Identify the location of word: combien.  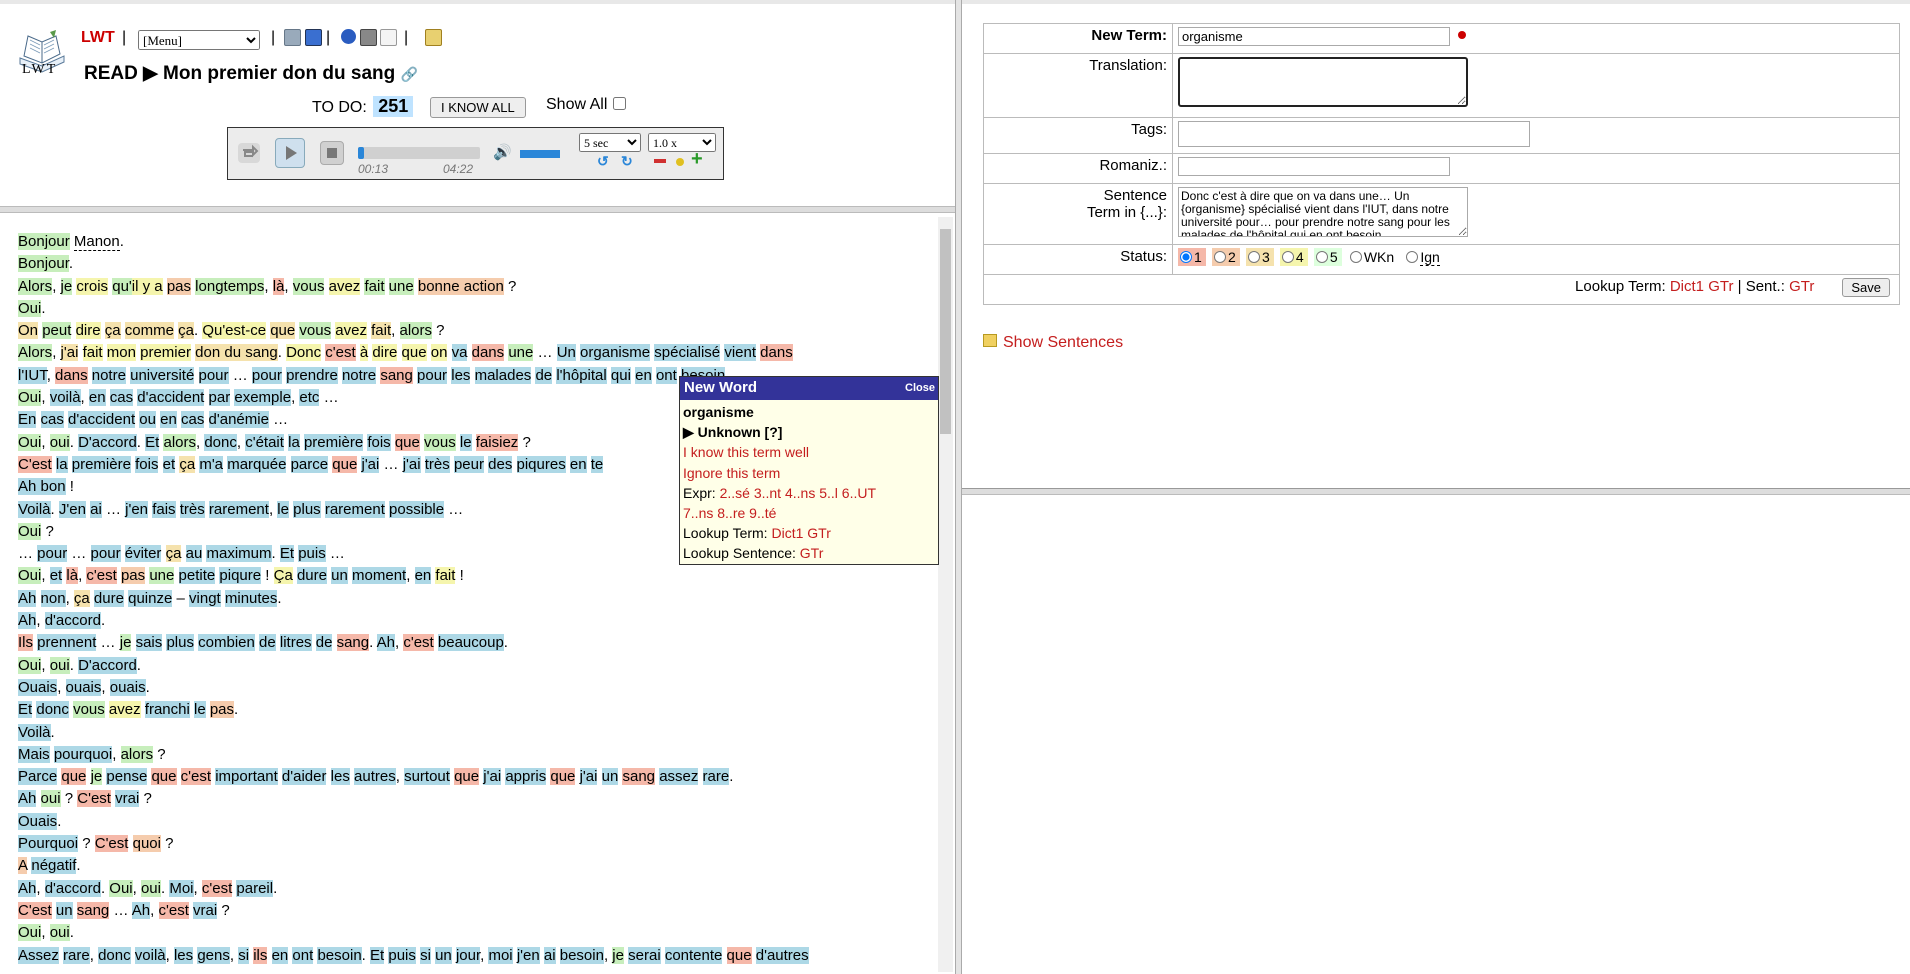
(226, 643).